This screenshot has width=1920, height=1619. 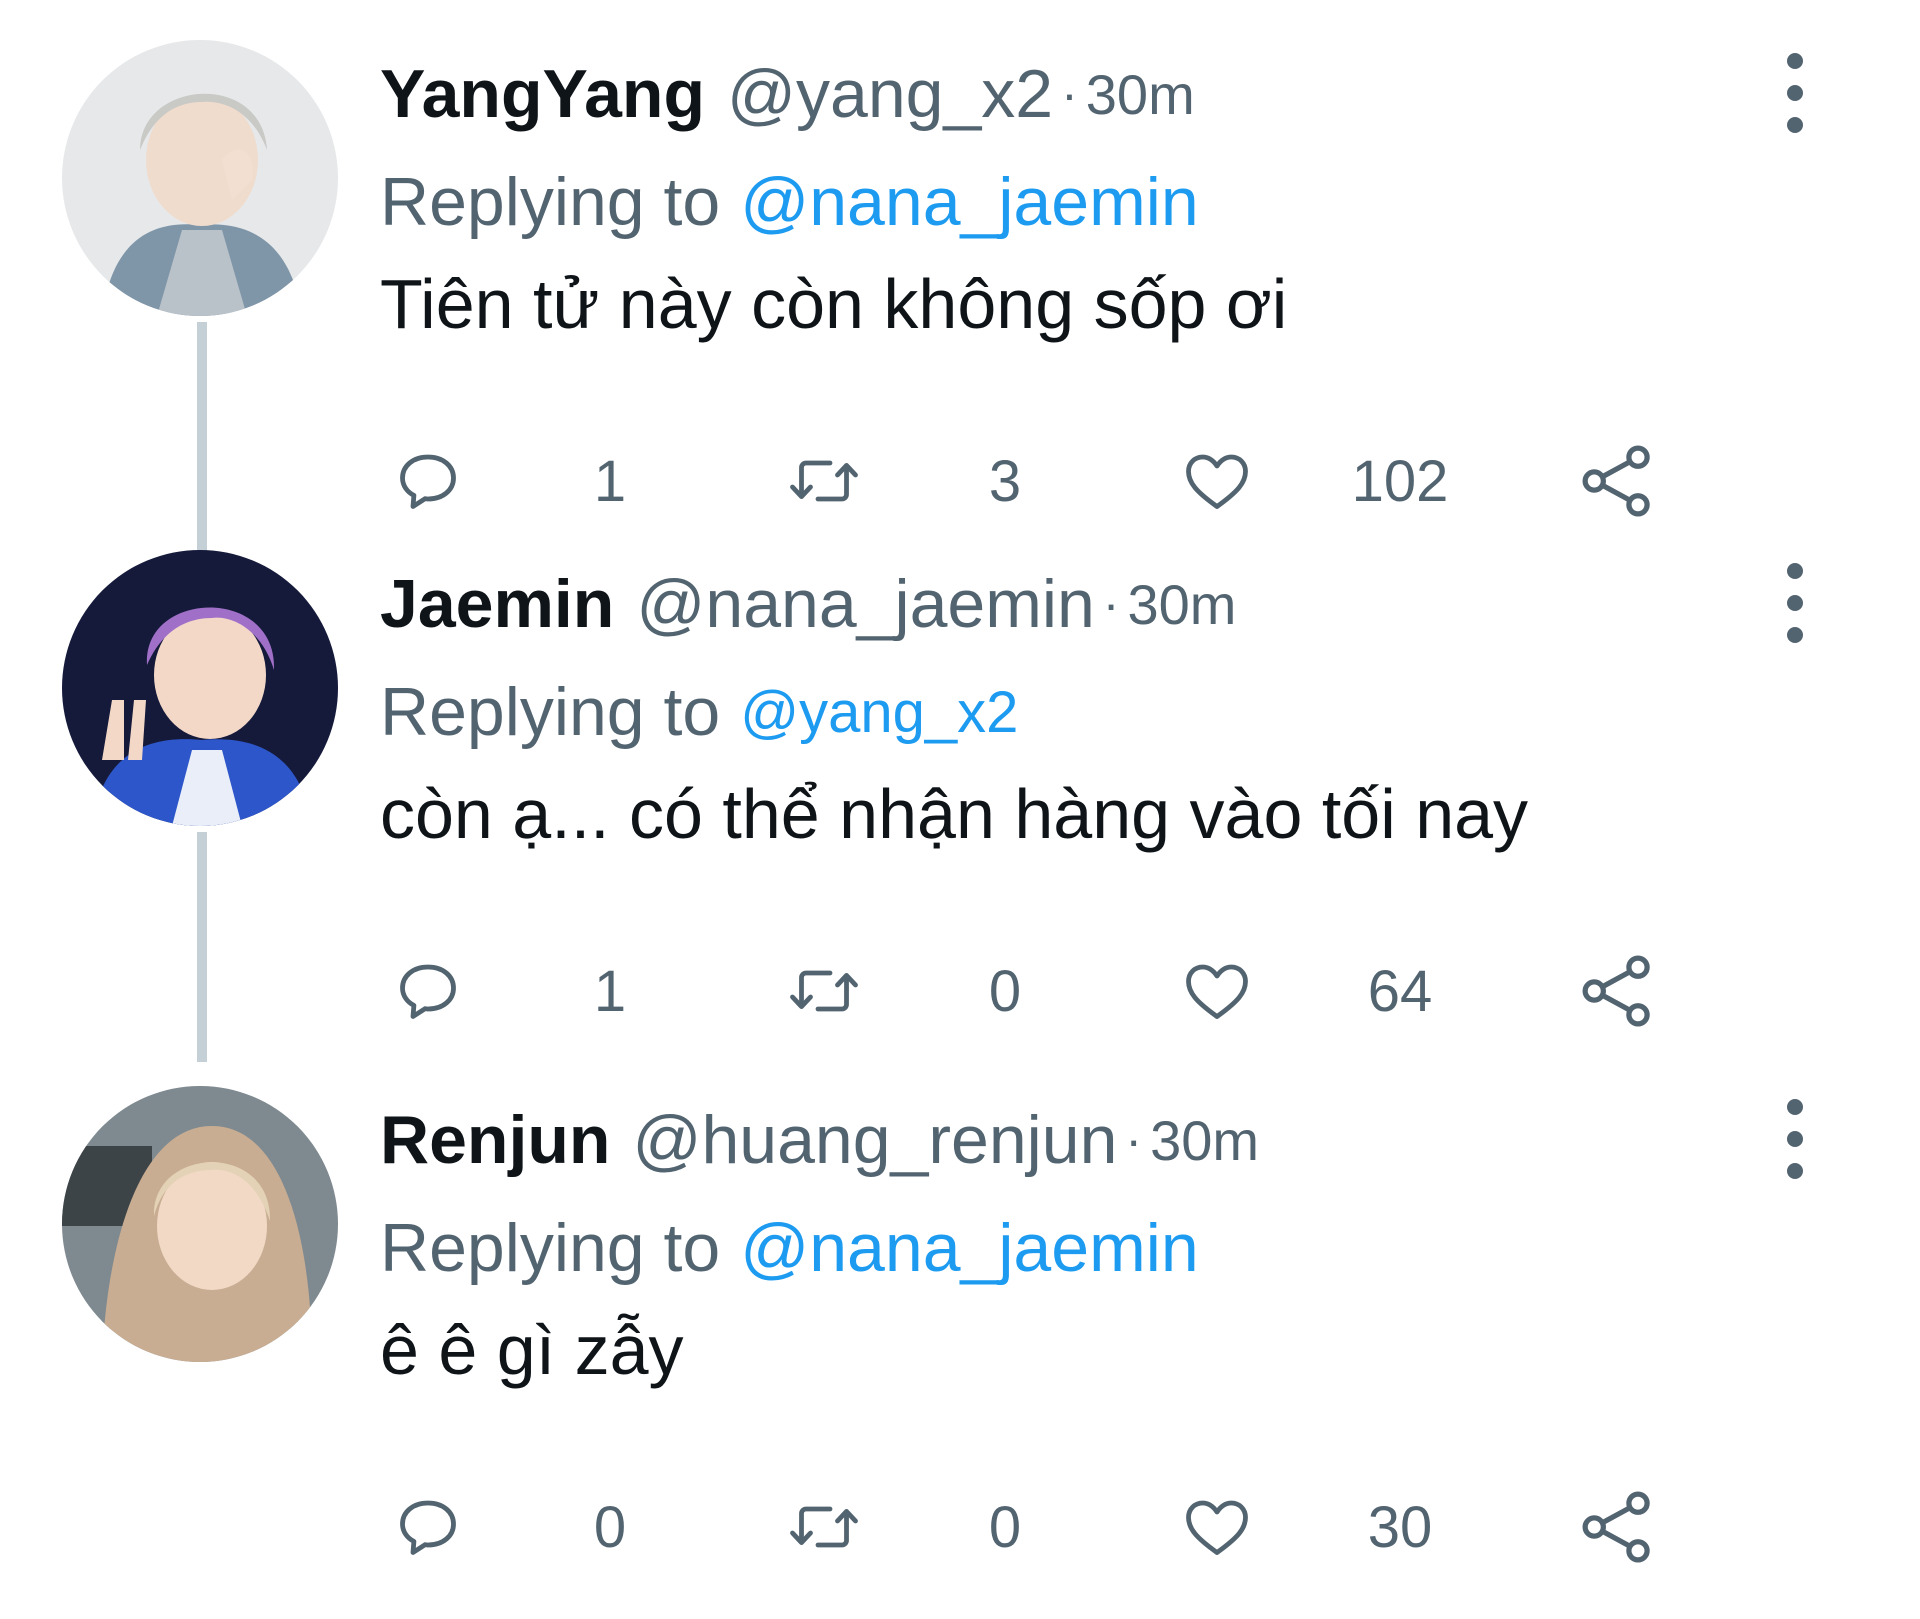 I want to click on avatar-photo-yangyang, so click(x=200, y=178).